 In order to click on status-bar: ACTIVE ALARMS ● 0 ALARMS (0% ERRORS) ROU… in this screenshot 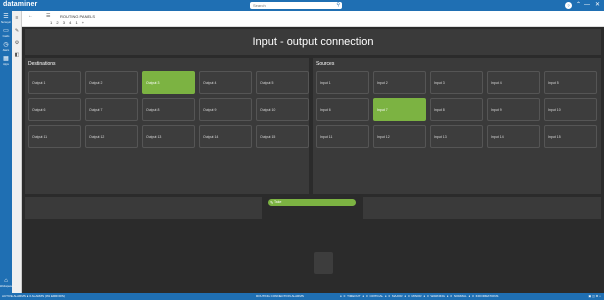, I will do `click(302, 296)`.